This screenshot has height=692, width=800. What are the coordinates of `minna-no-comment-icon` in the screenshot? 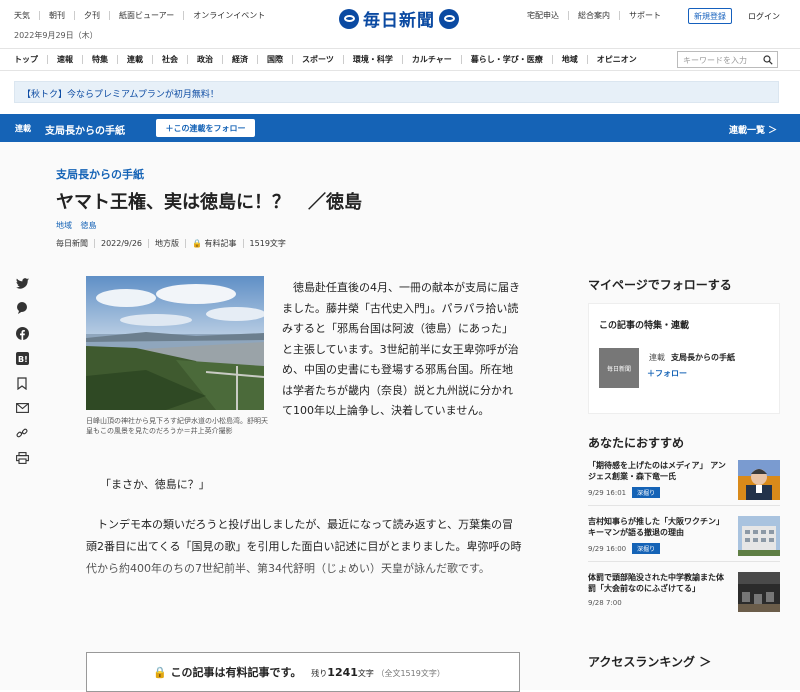 It's located at (22, 308).